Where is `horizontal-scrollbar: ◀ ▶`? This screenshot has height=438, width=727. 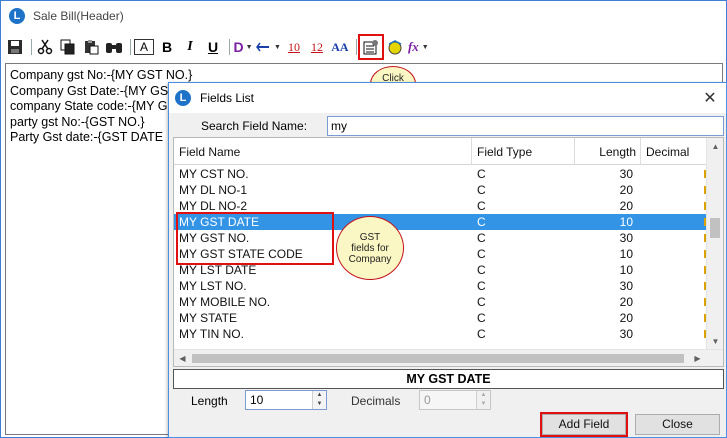
horizontal-scrollbar: ◀ ▶ is located at coordinates (448, 357).